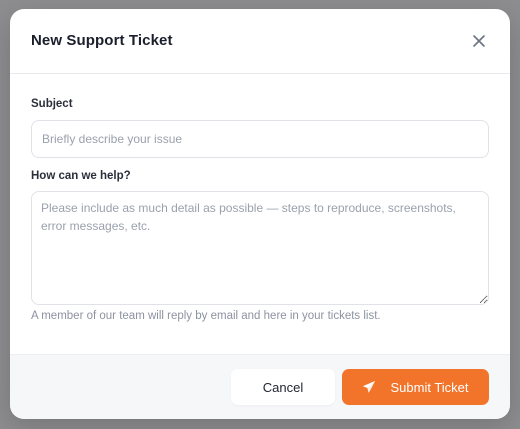  I want to click on subject-label: Subject, so click(52, 104).